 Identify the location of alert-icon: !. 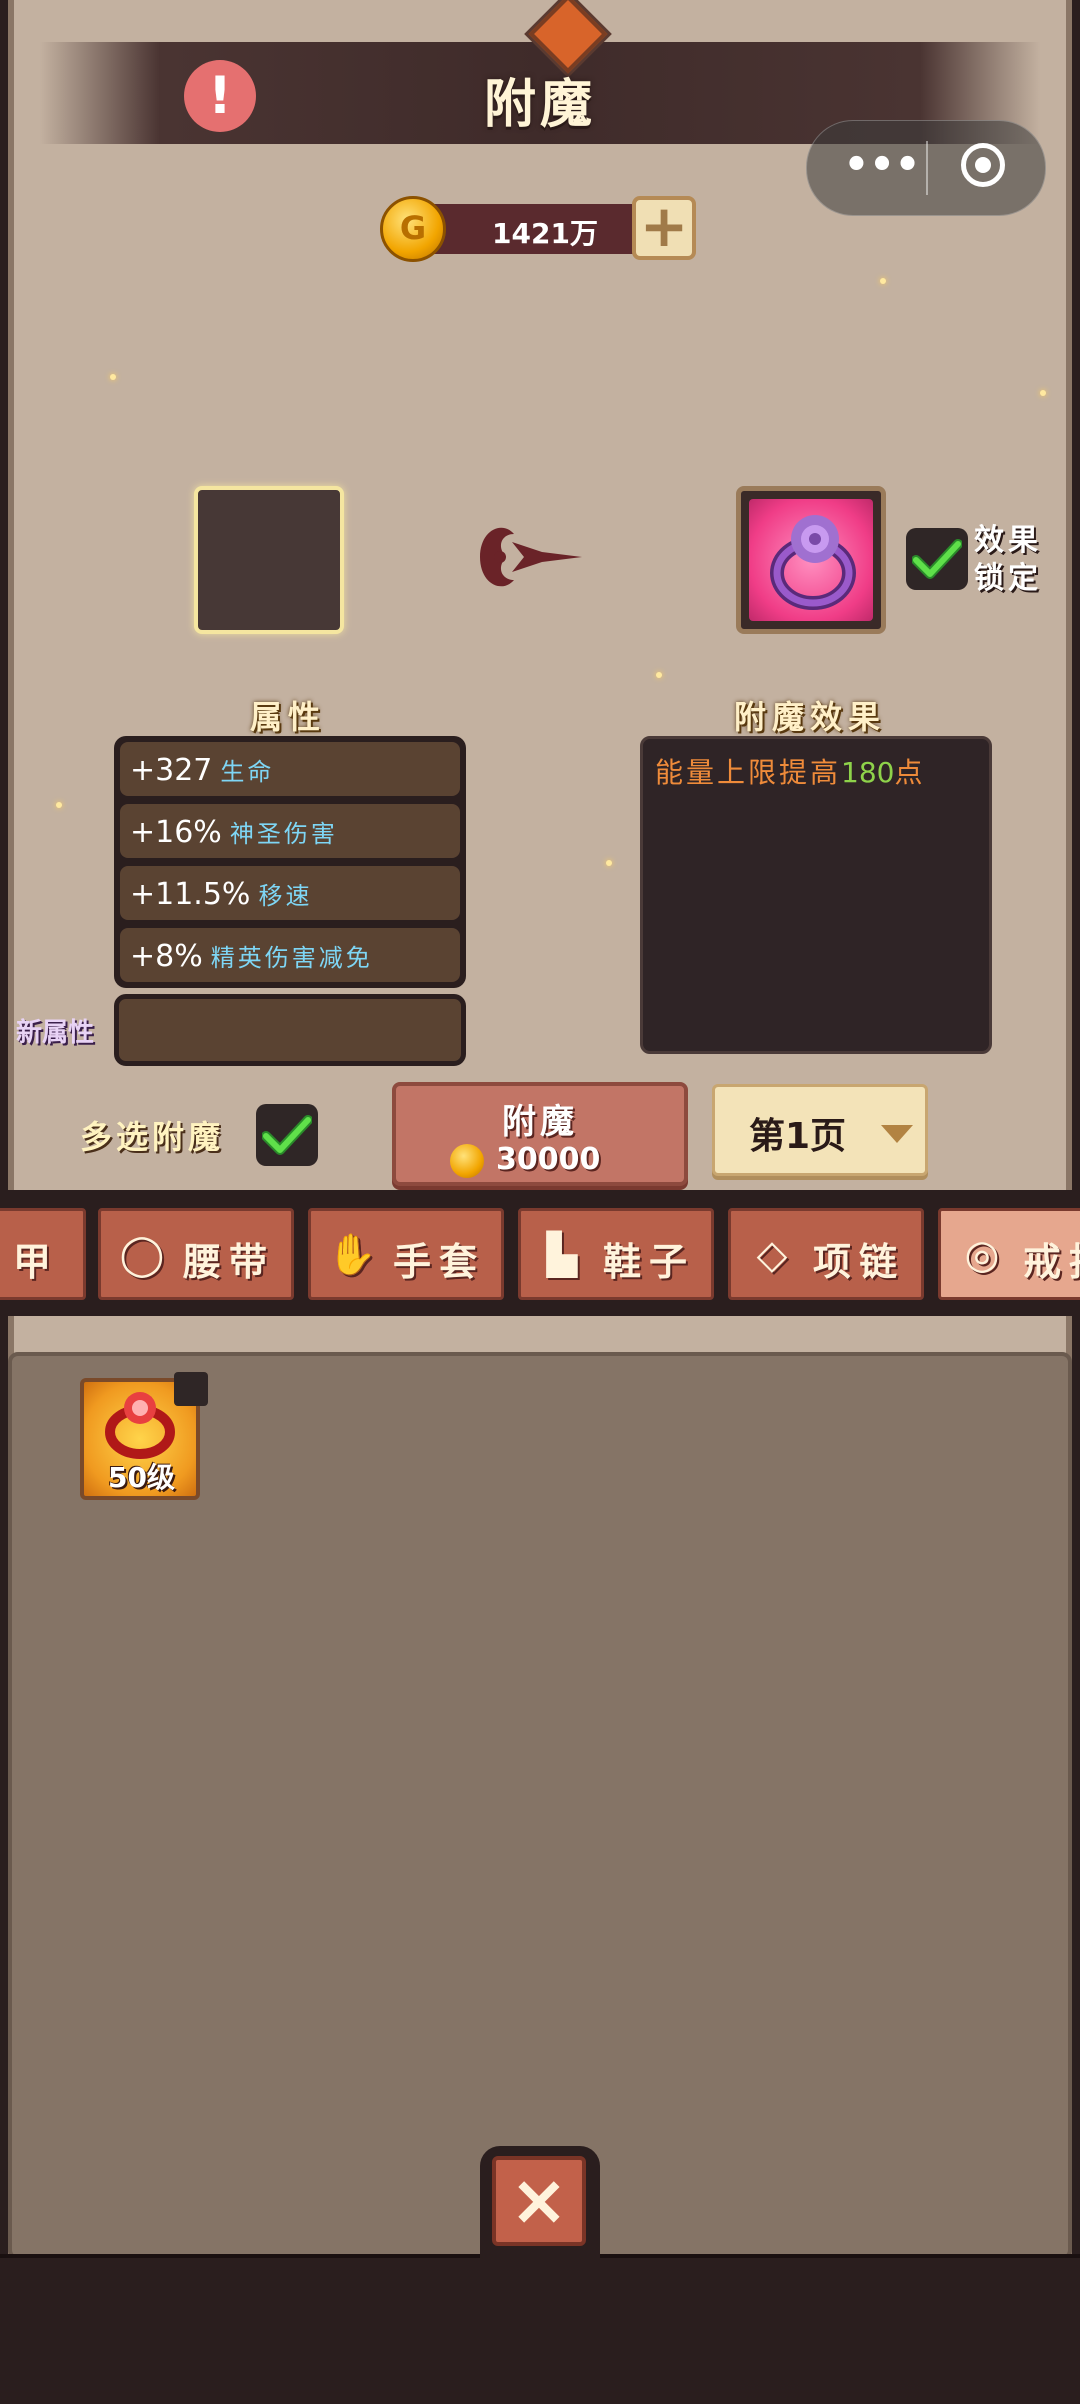
(220, 96).